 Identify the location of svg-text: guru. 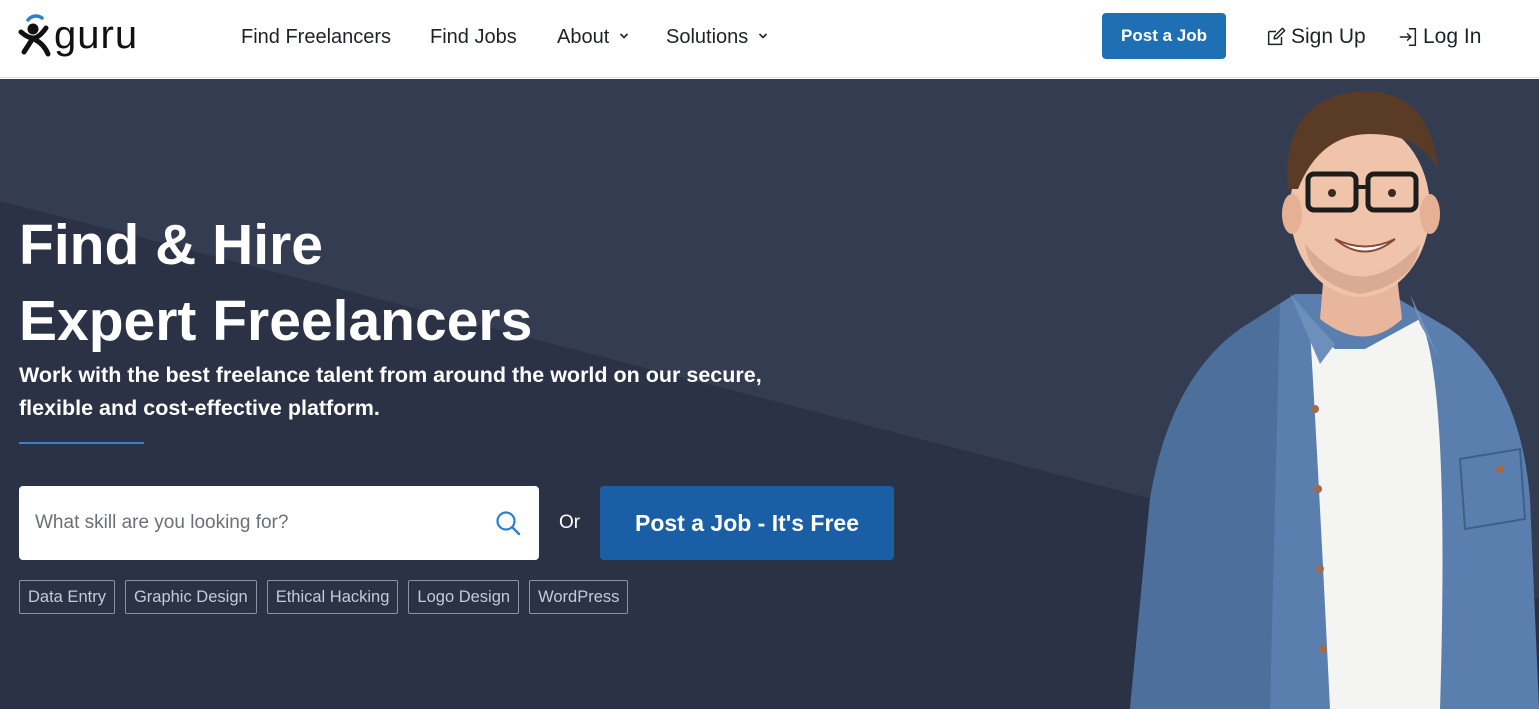
(96, 35).